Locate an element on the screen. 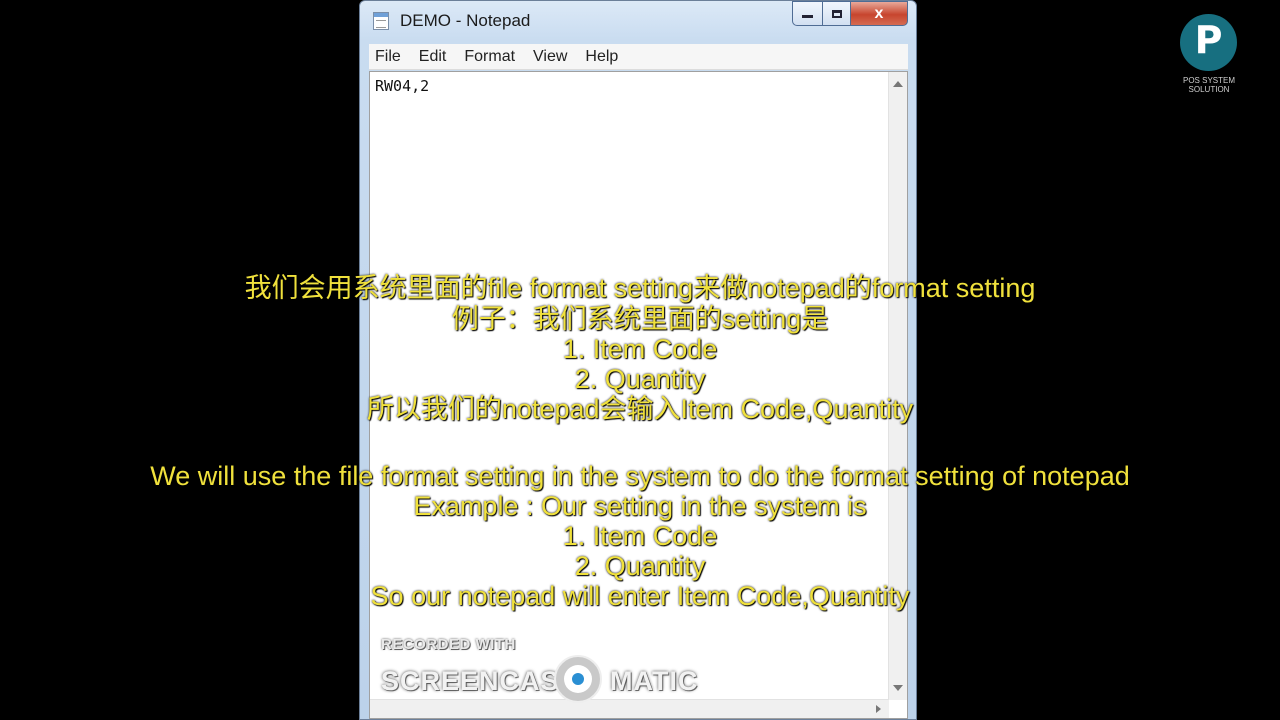 Image resolution: width=1280 pixels, height=720 pixels. pos-system-logo-icon: P is located at coordinates (1208, 42).